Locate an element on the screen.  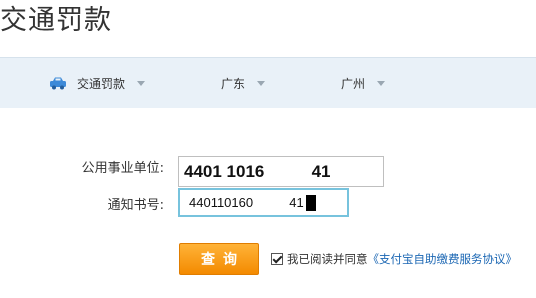
org-input-value: 4401 1016 41 is located at coordinates (257, 171).